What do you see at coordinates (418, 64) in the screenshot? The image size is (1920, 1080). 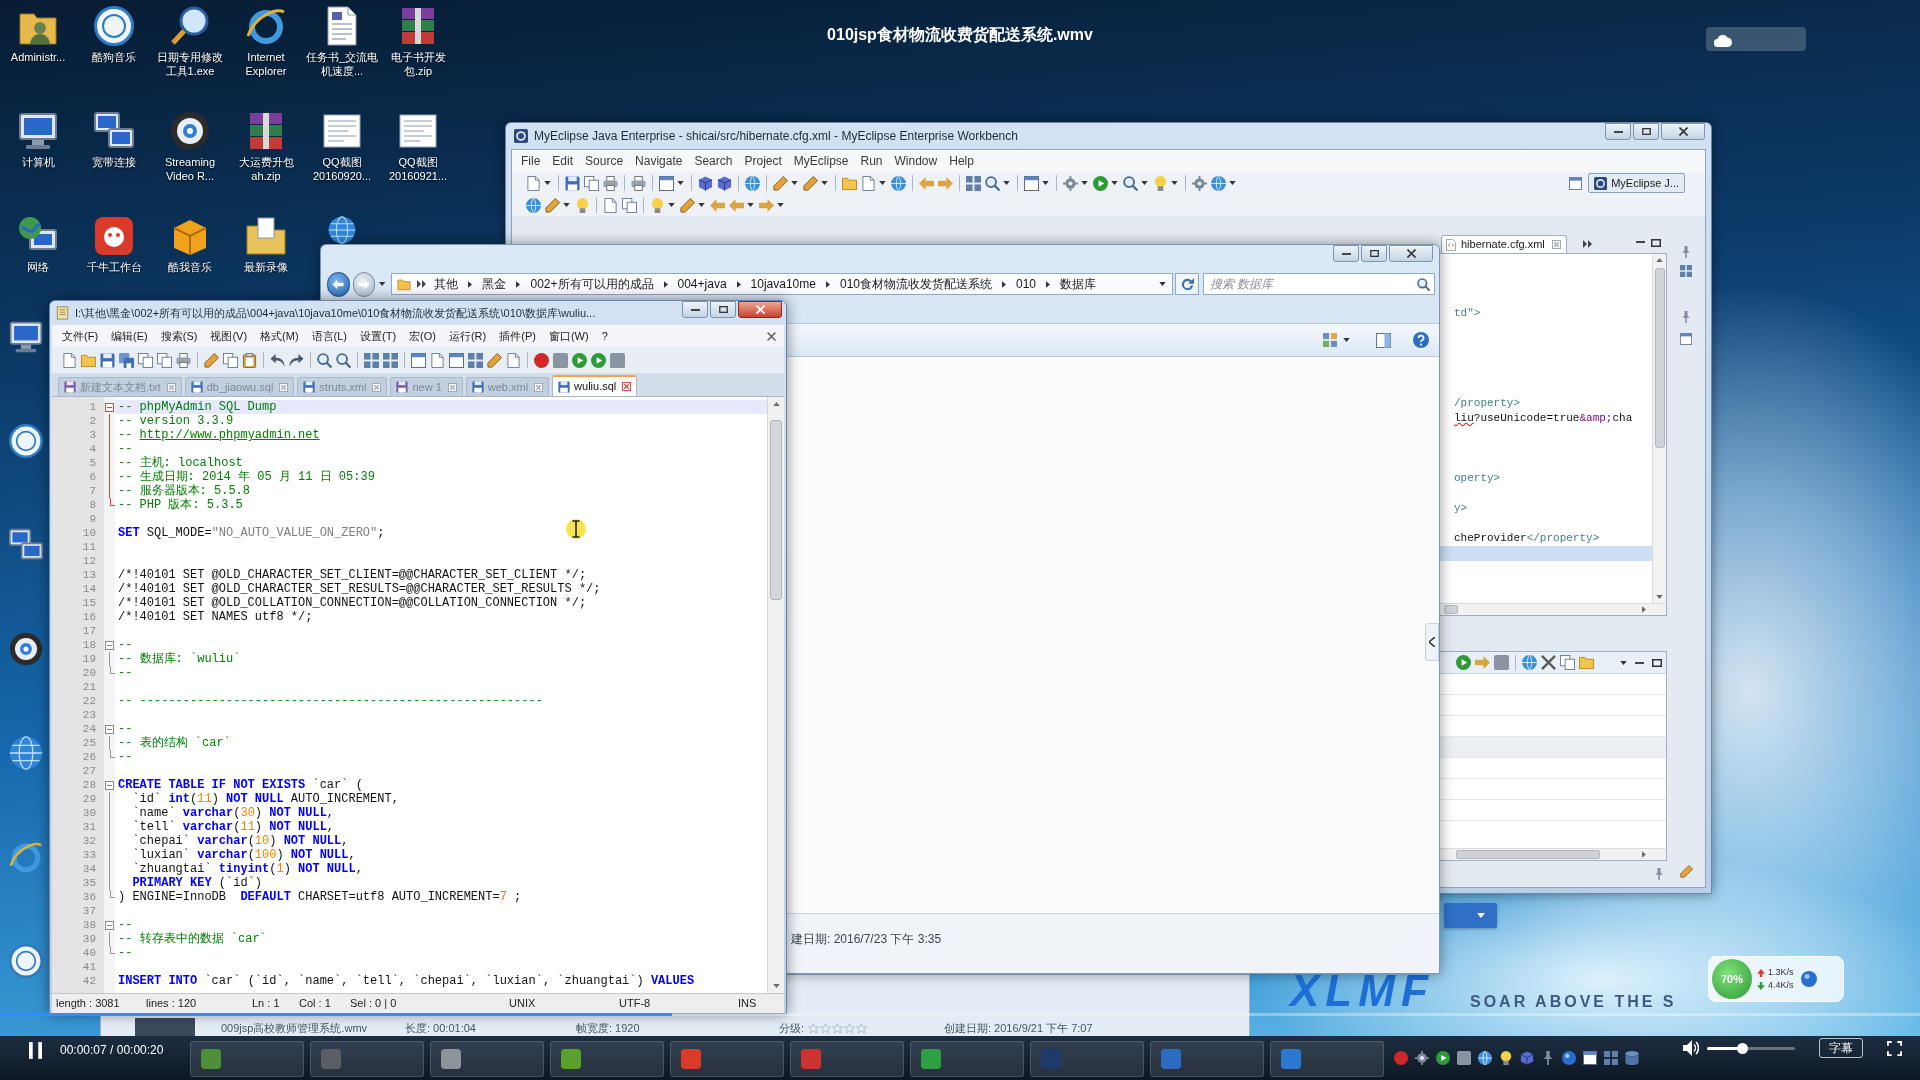 I see `icon-label: 电子书开发包.zip` at bounding box center [418, 64].